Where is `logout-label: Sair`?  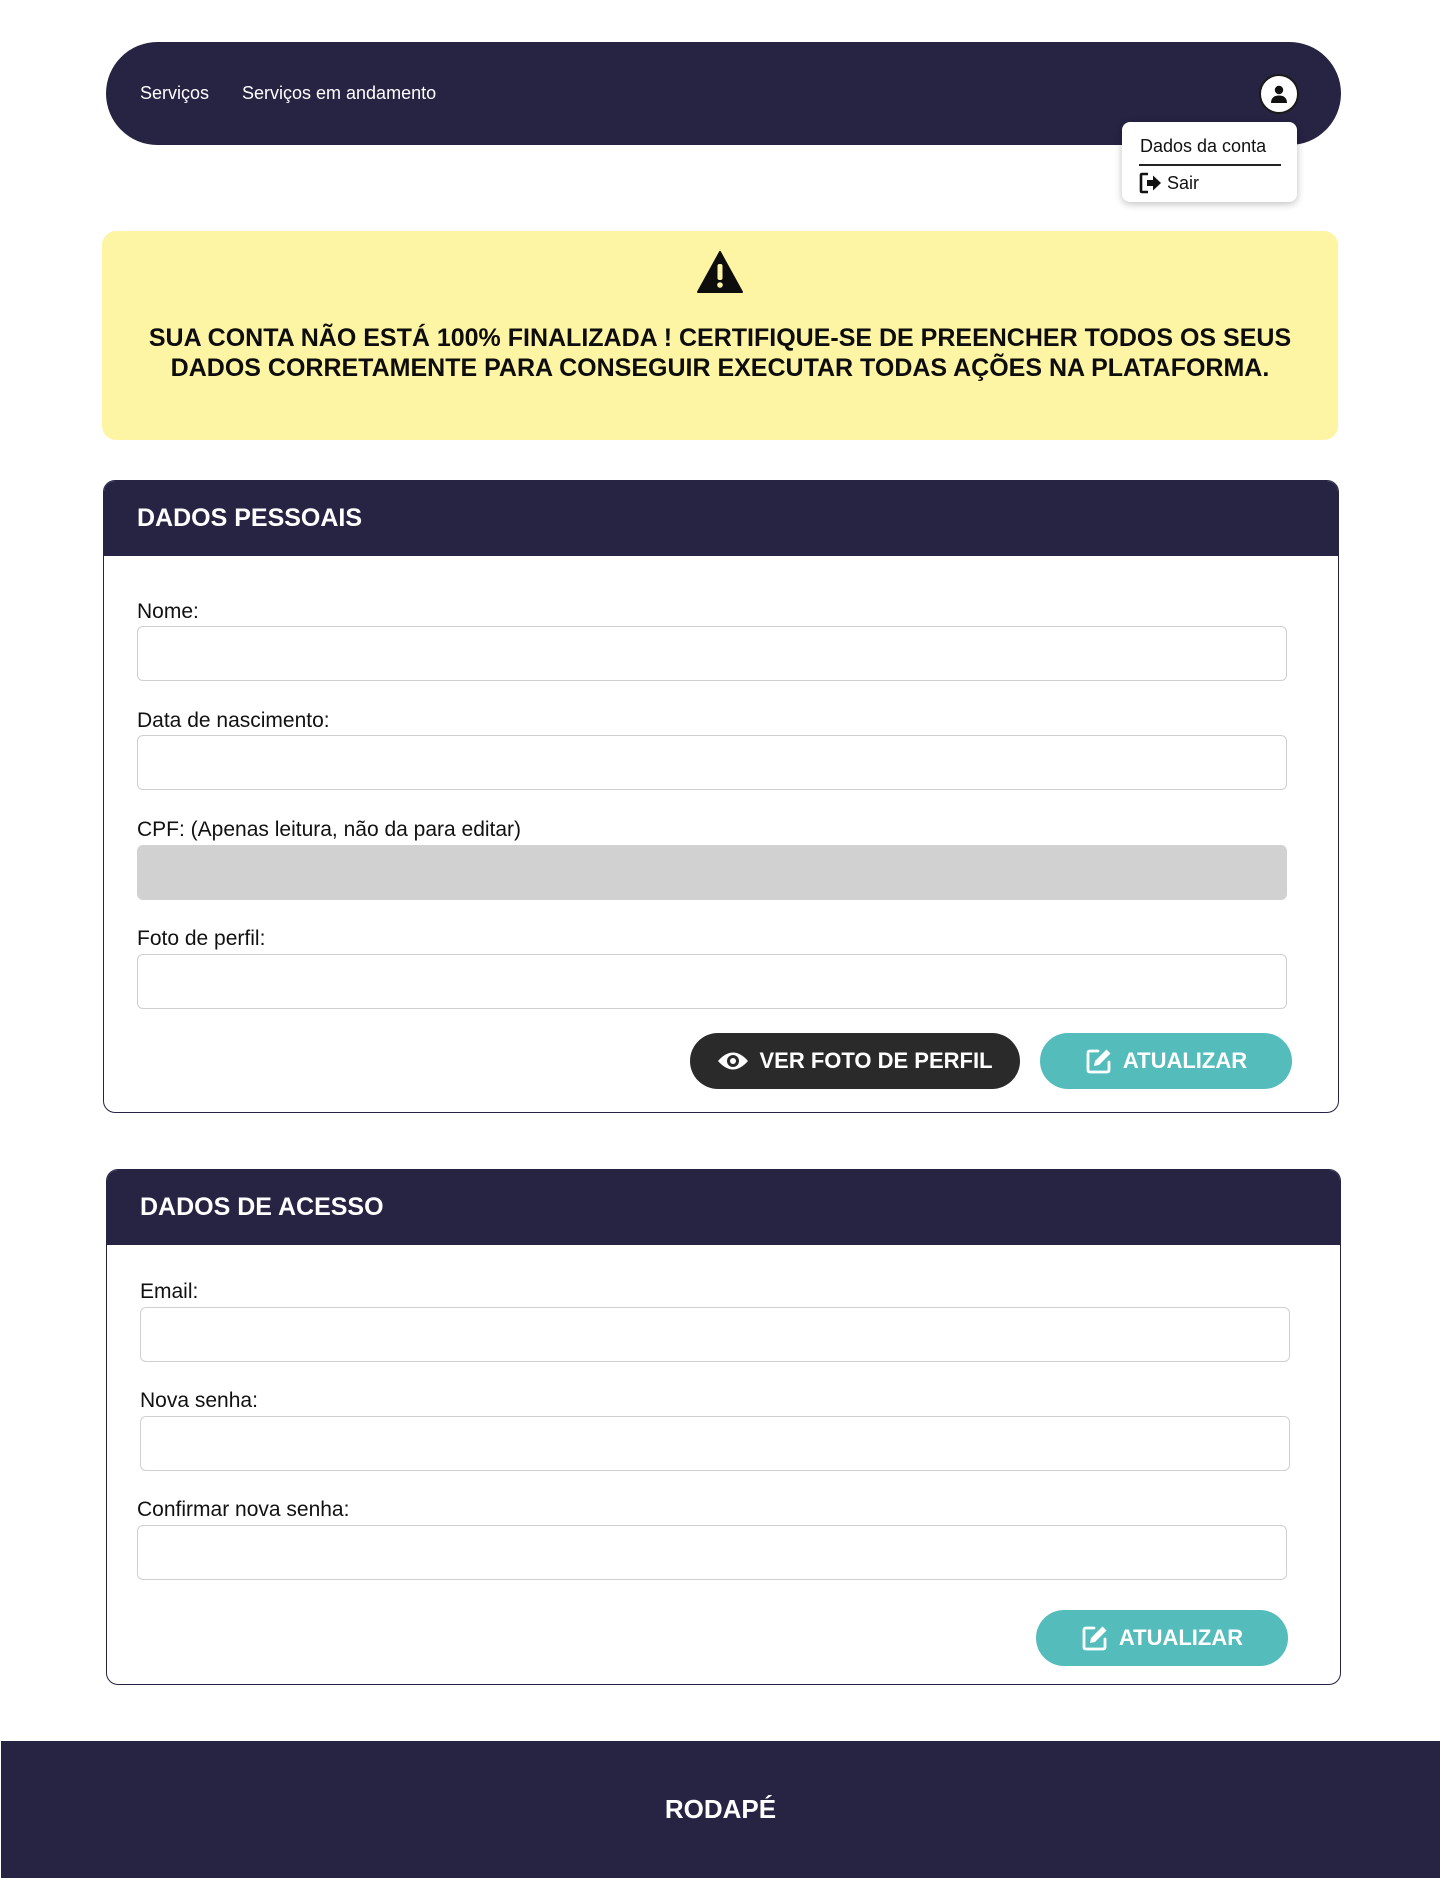
logout-label: Sair is located at coordinates (1183, 183).